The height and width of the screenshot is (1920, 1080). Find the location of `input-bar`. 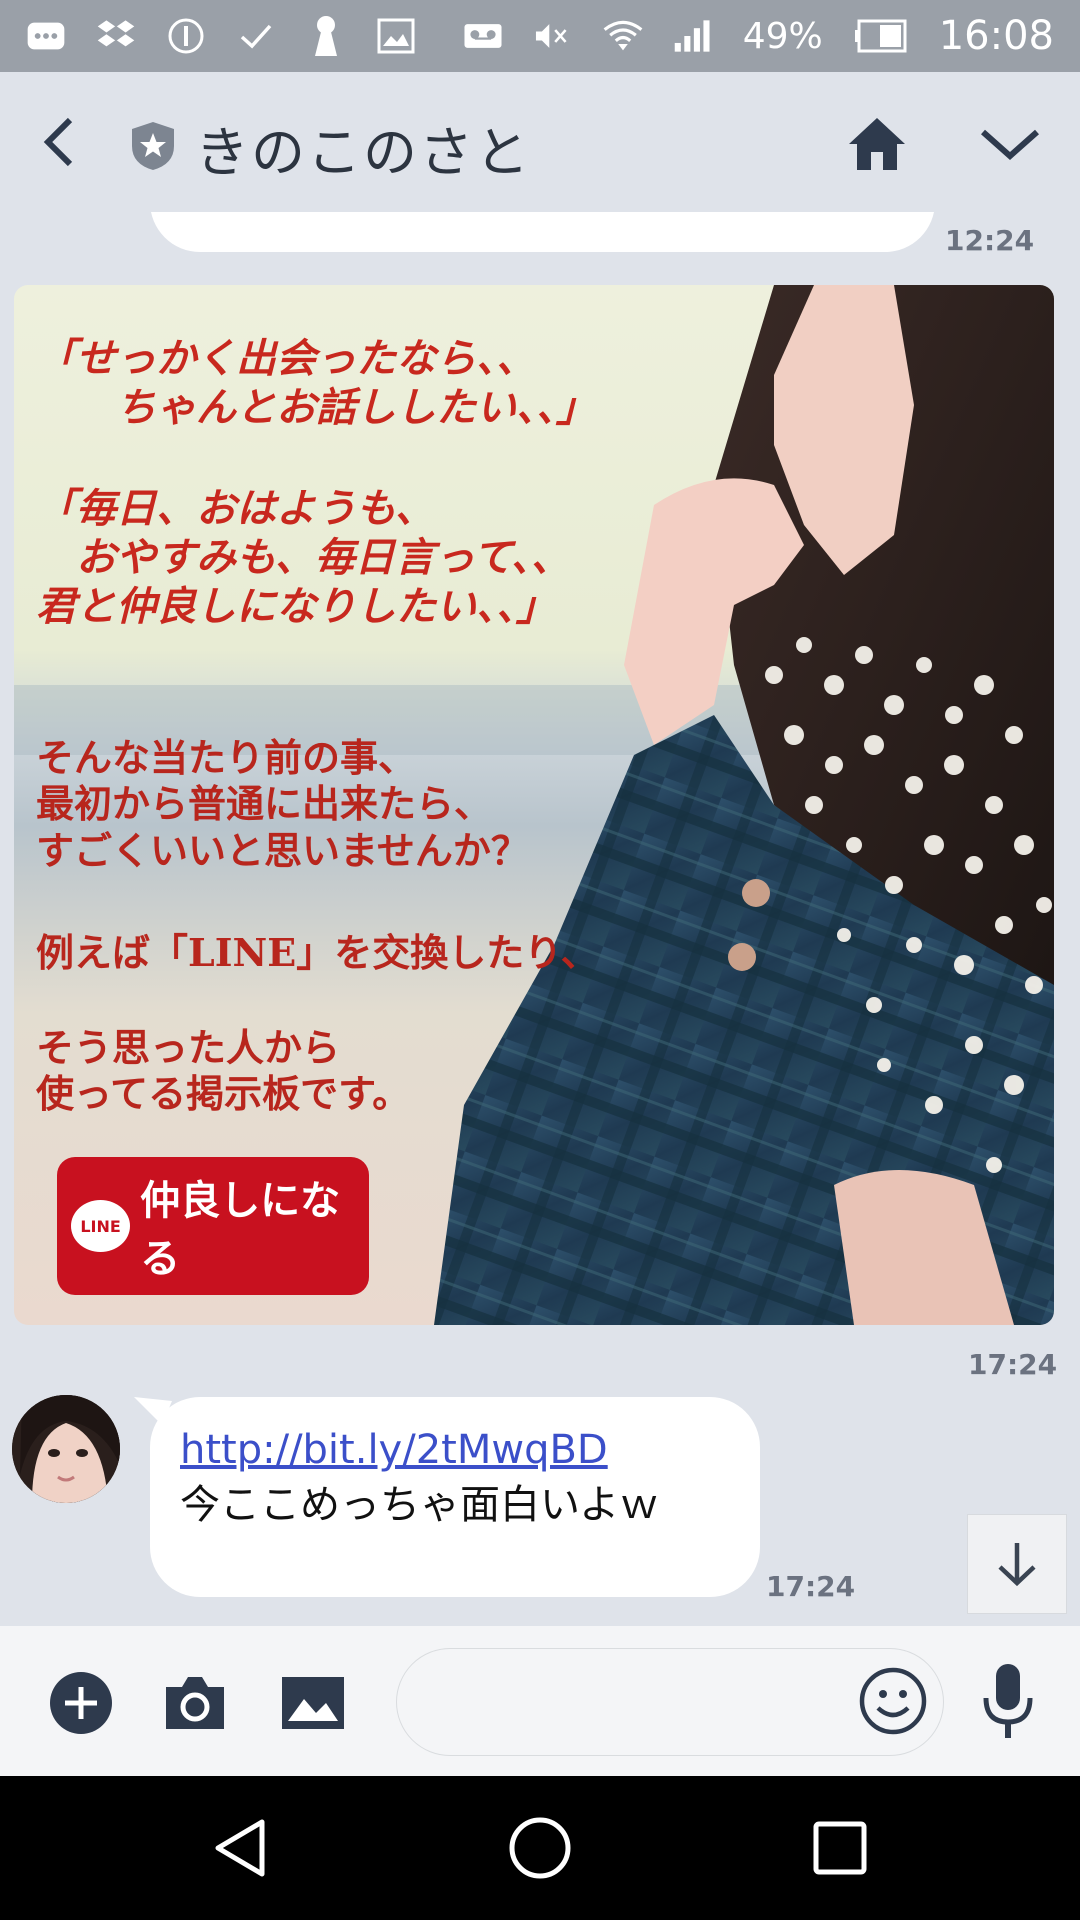

input-bar is located at coordinates (540, 1701).